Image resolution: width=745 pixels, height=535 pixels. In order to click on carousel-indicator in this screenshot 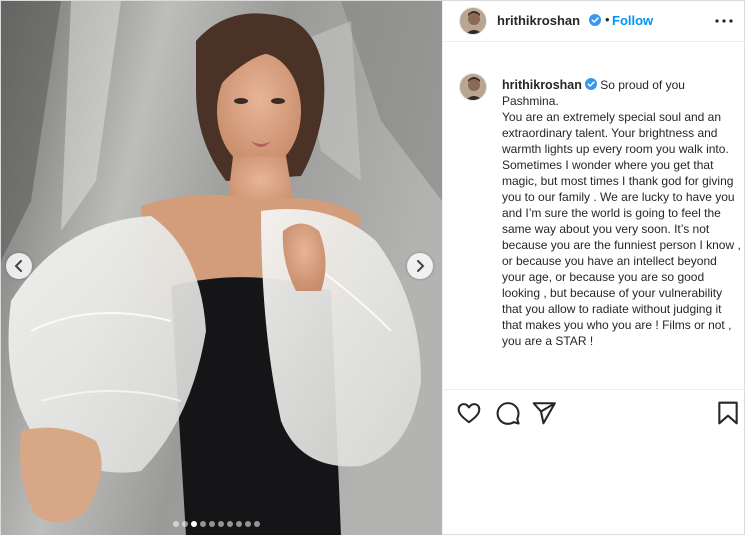, I will do `click(216, 524)`.